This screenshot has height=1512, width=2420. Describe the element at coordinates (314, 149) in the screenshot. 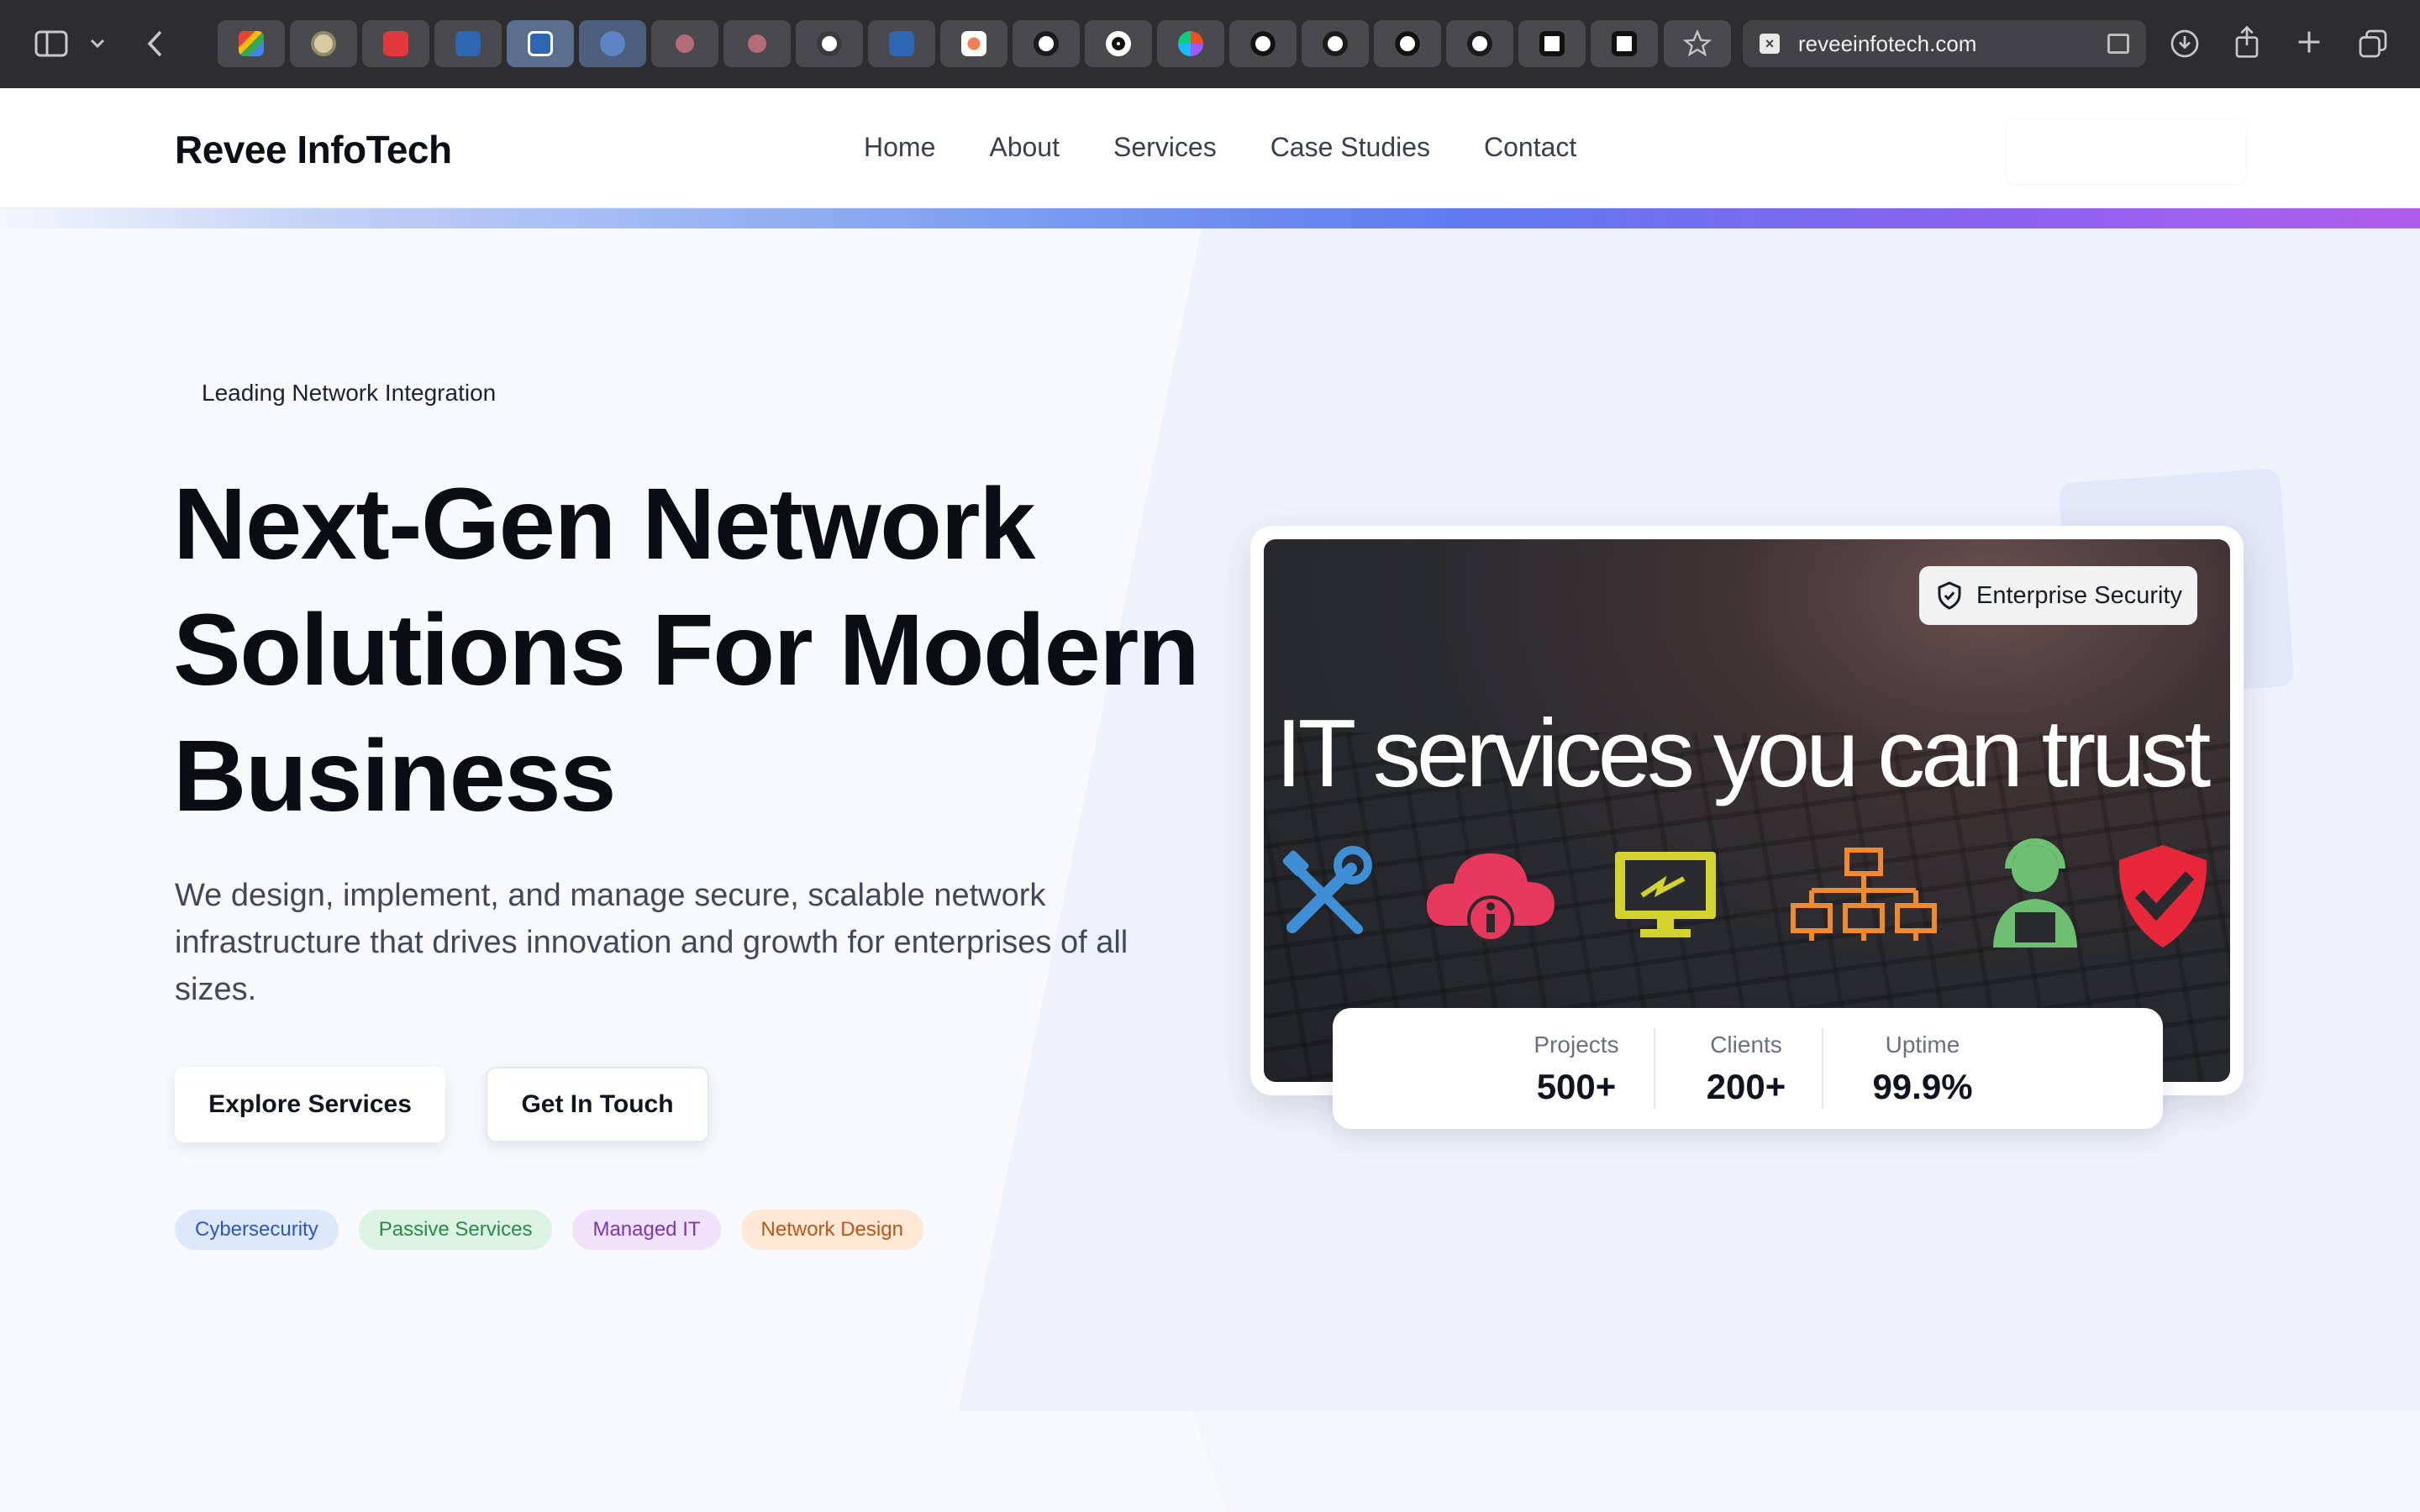

I see `site-logo: Revee InfoTech` at that location.